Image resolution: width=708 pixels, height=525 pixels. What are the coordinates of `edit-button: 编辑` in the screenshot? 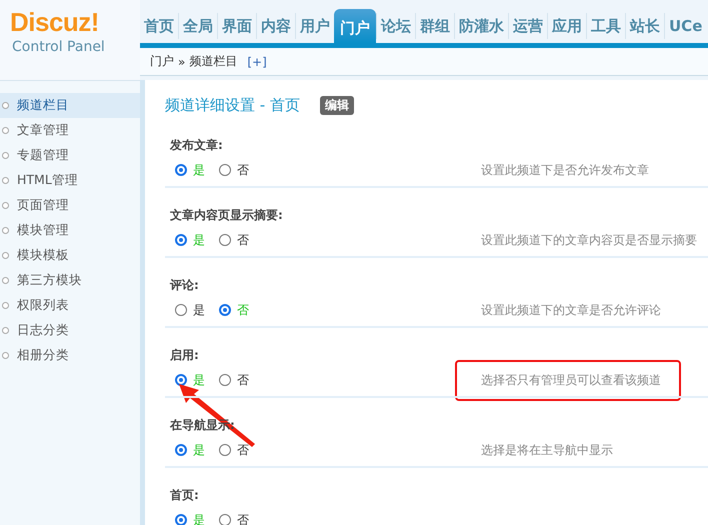 It's located at (337, 105).